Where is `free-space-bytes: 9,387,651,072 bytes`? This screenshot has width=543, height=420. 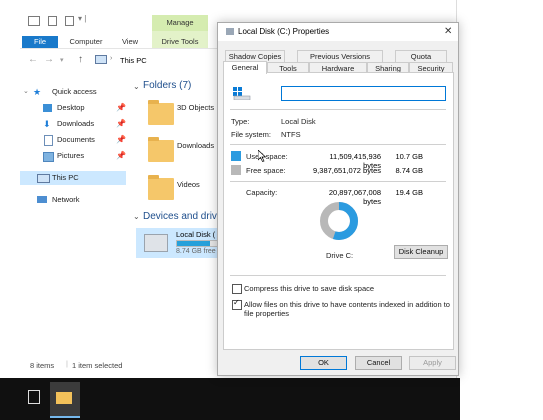 free-space-bytes: 9,387,651,072 bytes is located at coordinates (347, 170).